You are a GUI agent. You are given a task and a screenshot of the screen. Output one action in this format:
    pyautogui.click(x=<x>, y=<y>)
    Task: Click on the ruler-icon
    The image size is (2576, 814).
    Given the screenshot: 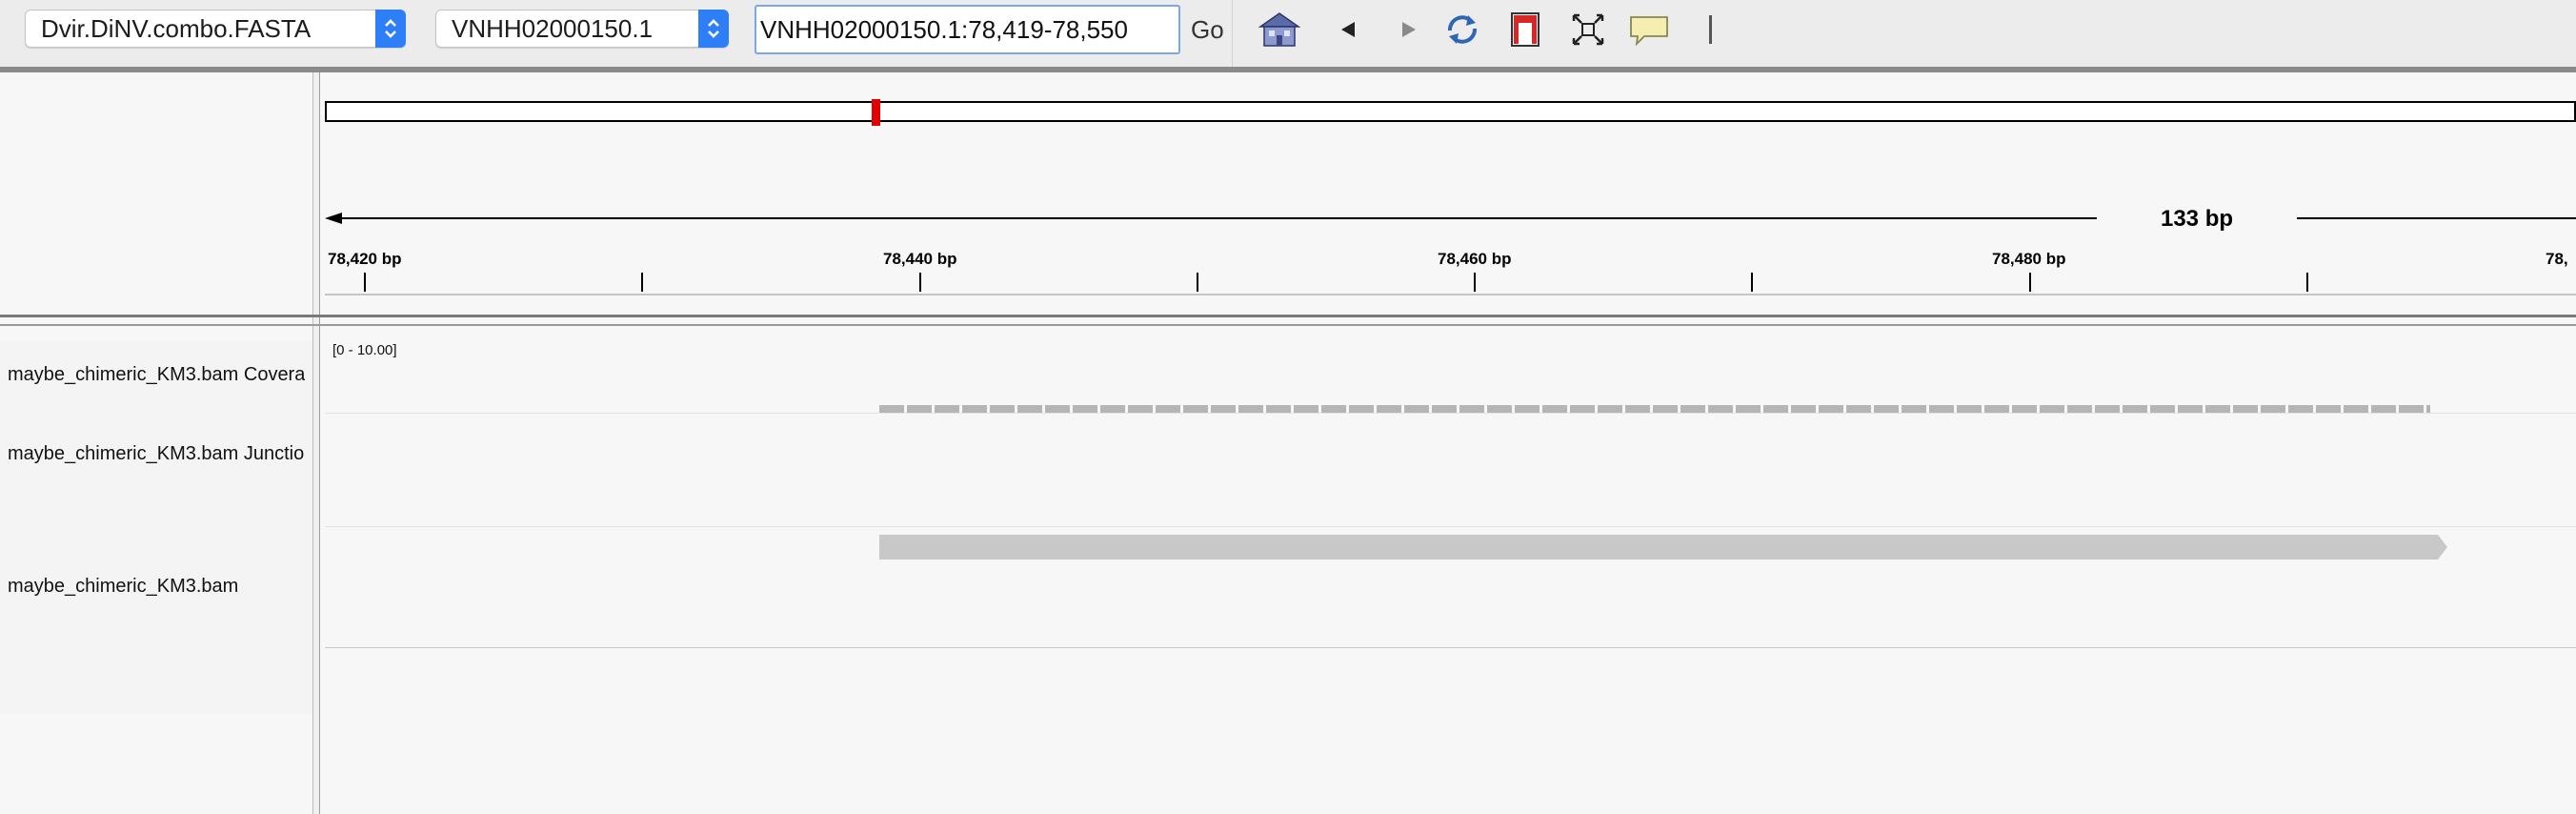 What is the action you would take?
    pyautogui.click(x=1703, y=30)
    